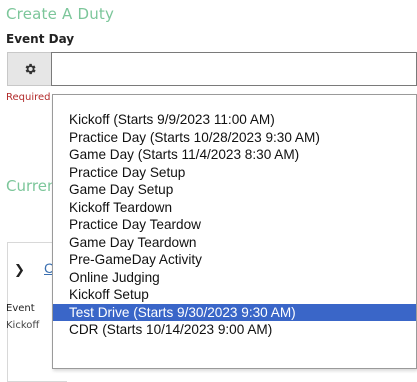 This screenshot has height=382, width=417. I want to click on event-value: Kickoff, so click(23, 325).